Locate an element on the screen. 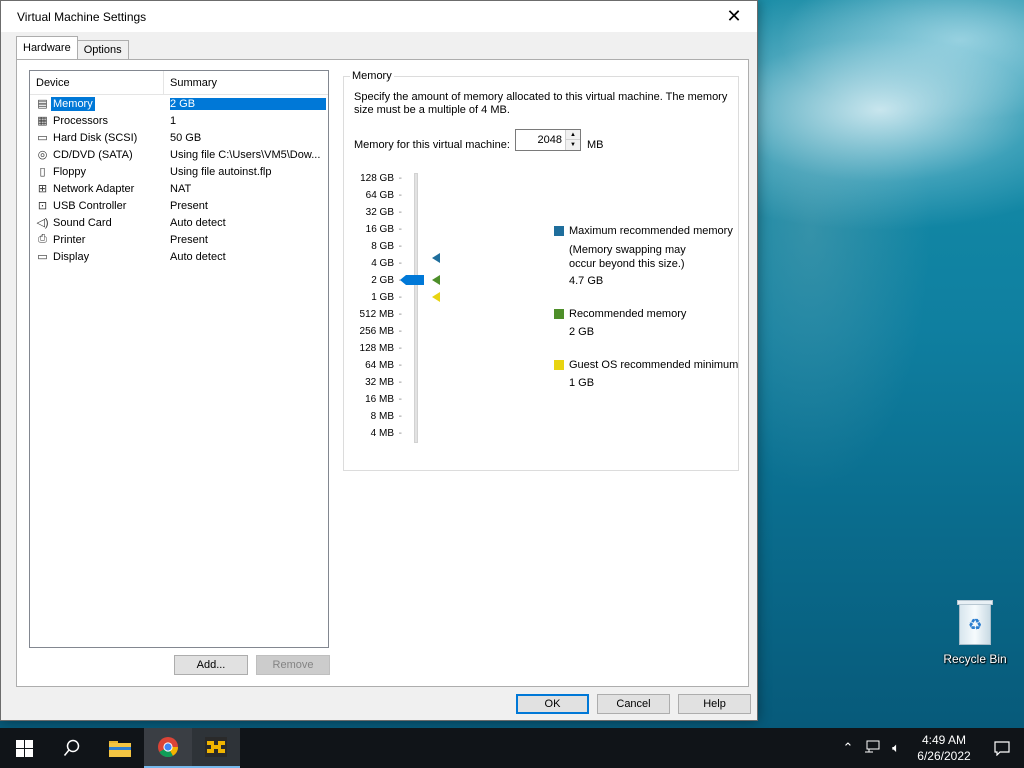 Image resolution: width=1024 pixels, height=768 pixels. notification-icon is located at coordinates (1002, 748).